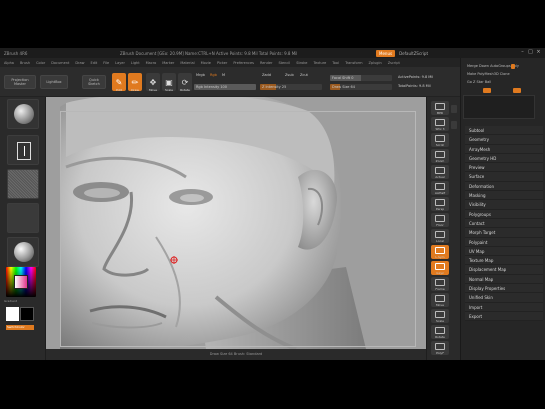  Describe the element at coordinates (361, 78) in the screenshot. I see `focal-shift-slider: Focal Shift 0` at that location.